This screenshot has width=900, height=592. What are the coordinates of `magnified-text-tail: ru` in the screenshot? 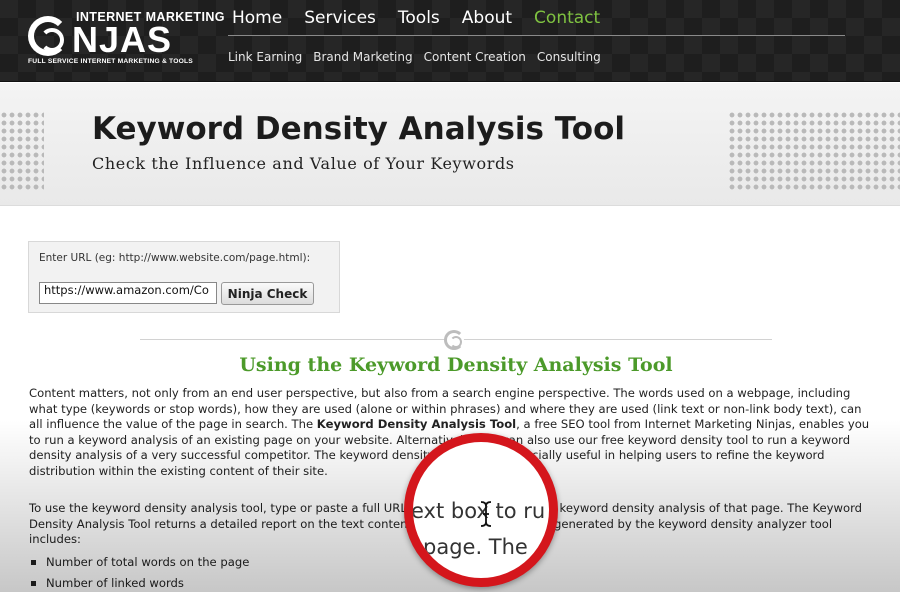 It's located at (534, 511).